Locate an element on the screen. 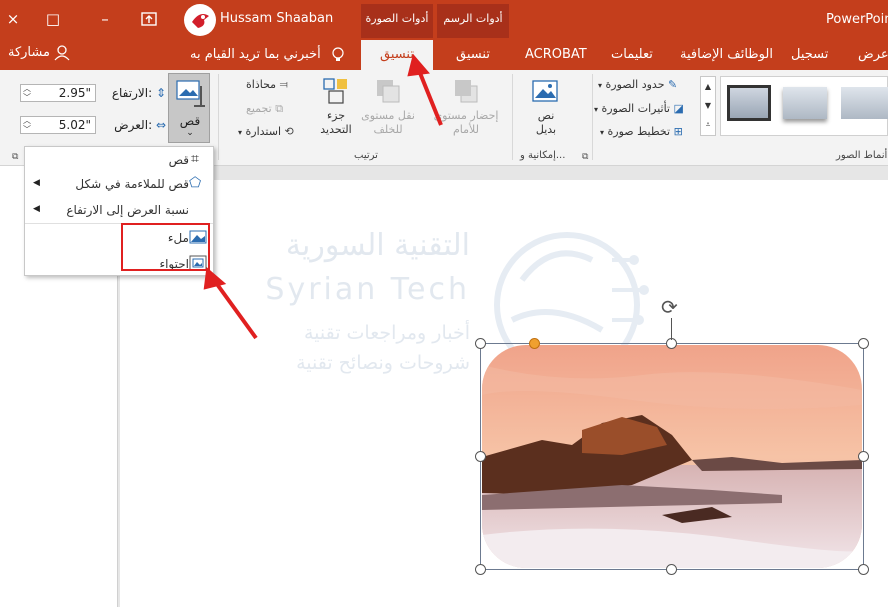  width-spinner: ︿ ﹀ is located at coordinates (27, 125).